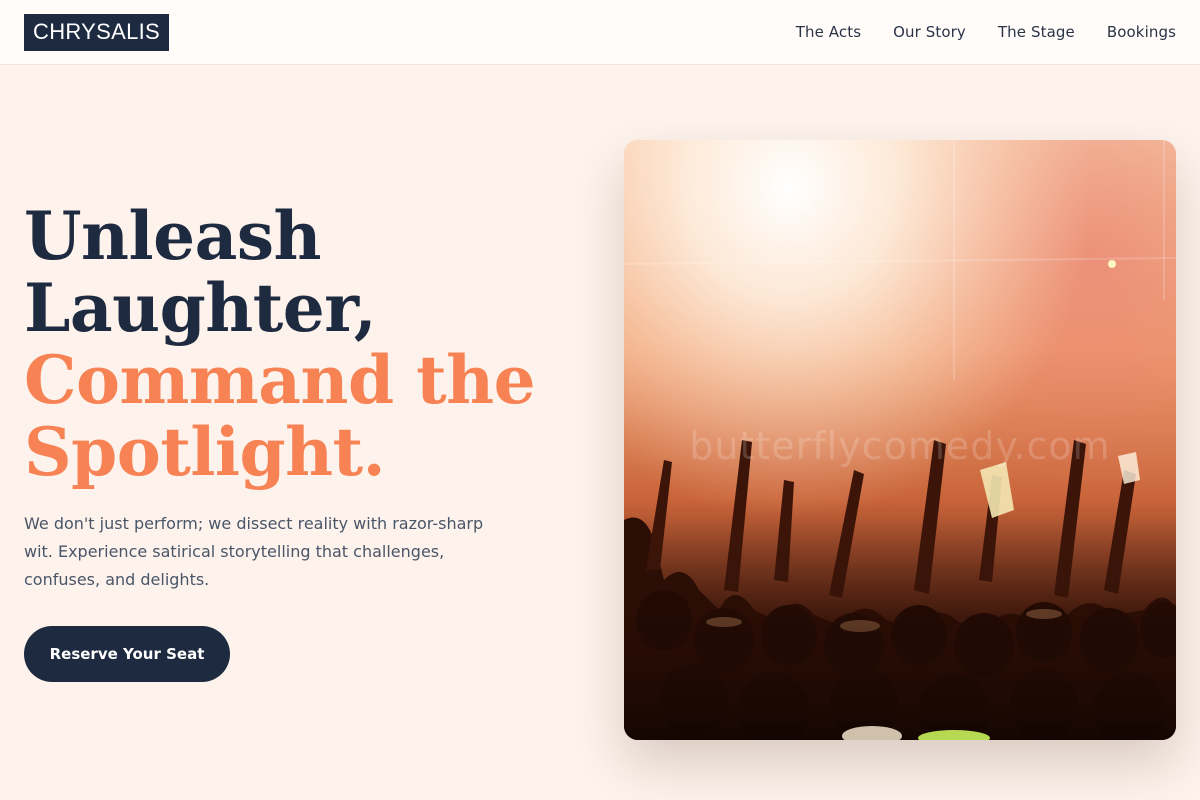 The width and height of the screenshot is (1200, 800). I want to click on nav-links: The Acts Our Story The Stage Bookings, so click(986, 32).